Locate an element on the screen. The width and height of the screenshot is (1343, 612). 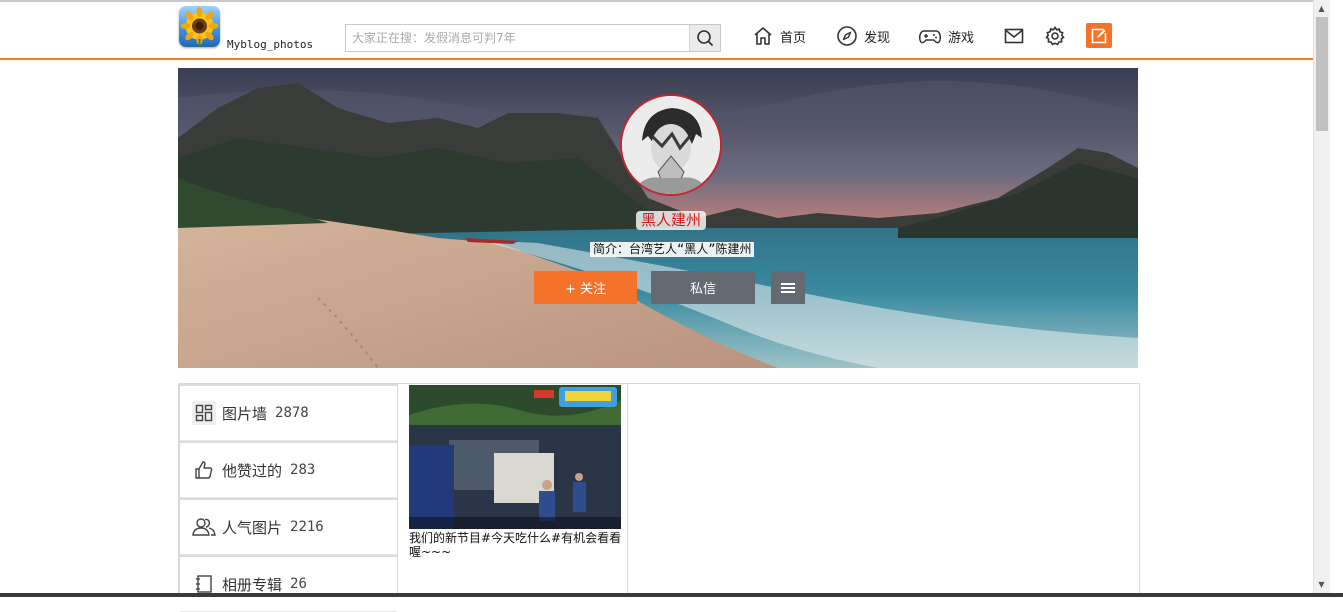
post-photo is located at coordinates (515, 457).